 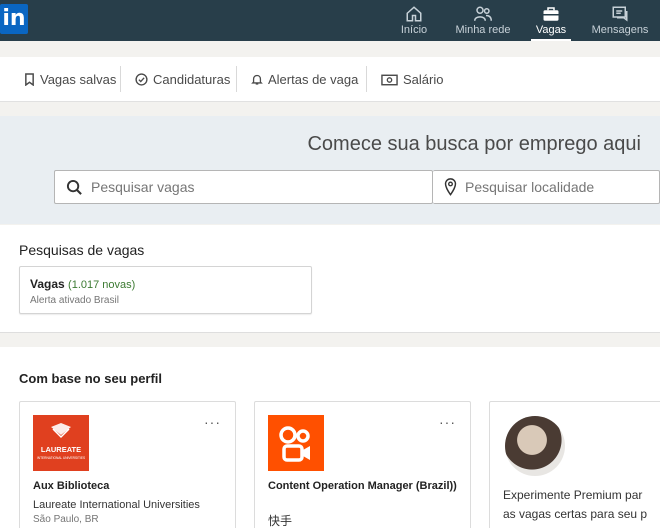 I want to click on premium-upsell-line2: as vagas certas para seu p, so click(x=575, y=514).